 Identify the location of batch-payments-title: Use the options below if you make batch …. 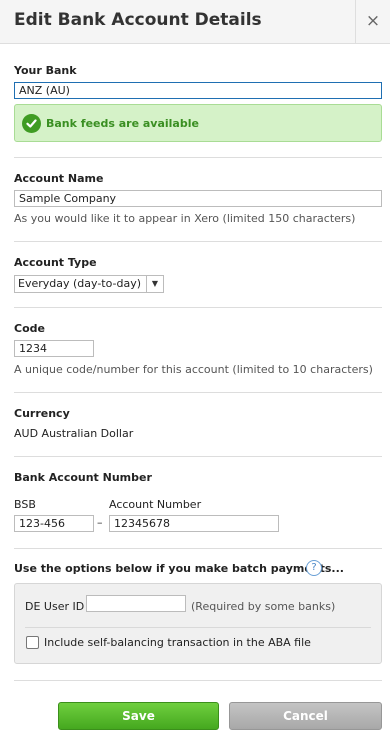
(179, 568).